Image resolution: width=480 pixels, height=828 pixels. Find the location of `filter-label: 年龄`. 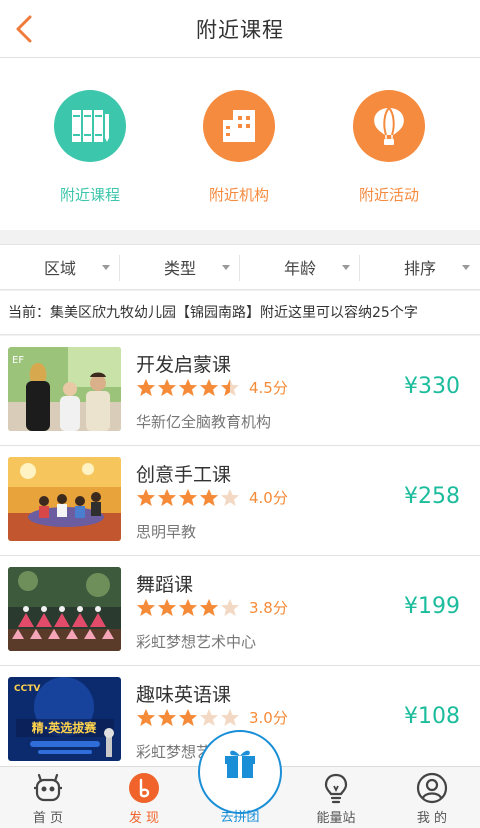

filter-label: 年龄 is located at coordinates (299, 268).